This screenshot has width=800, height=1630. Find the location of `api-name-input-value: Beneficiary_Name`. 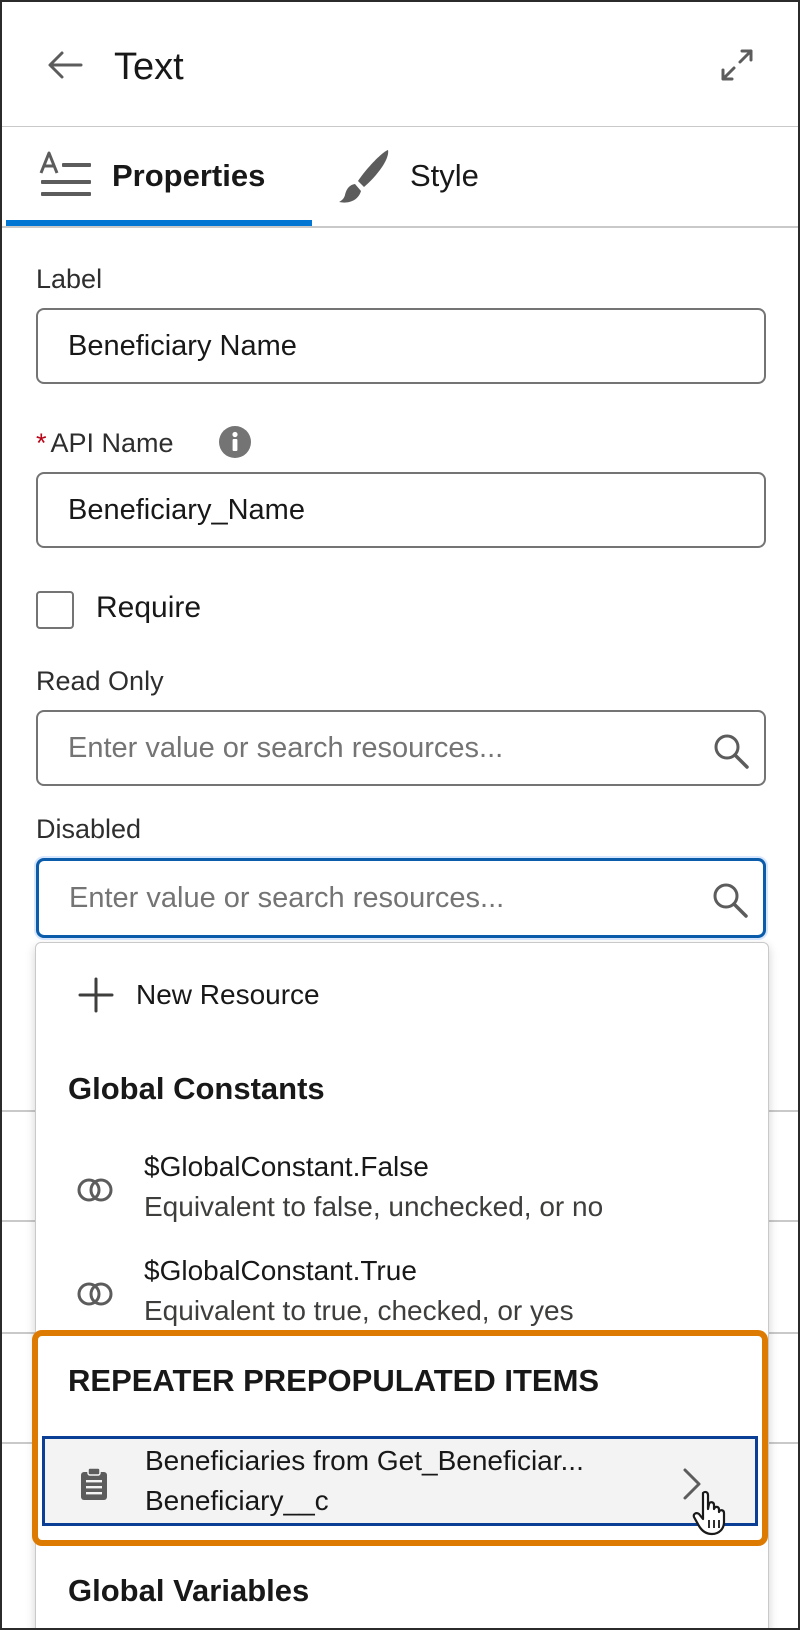

api-name-input-value: Beneficiary_Name is located at coordinates (186, 509).